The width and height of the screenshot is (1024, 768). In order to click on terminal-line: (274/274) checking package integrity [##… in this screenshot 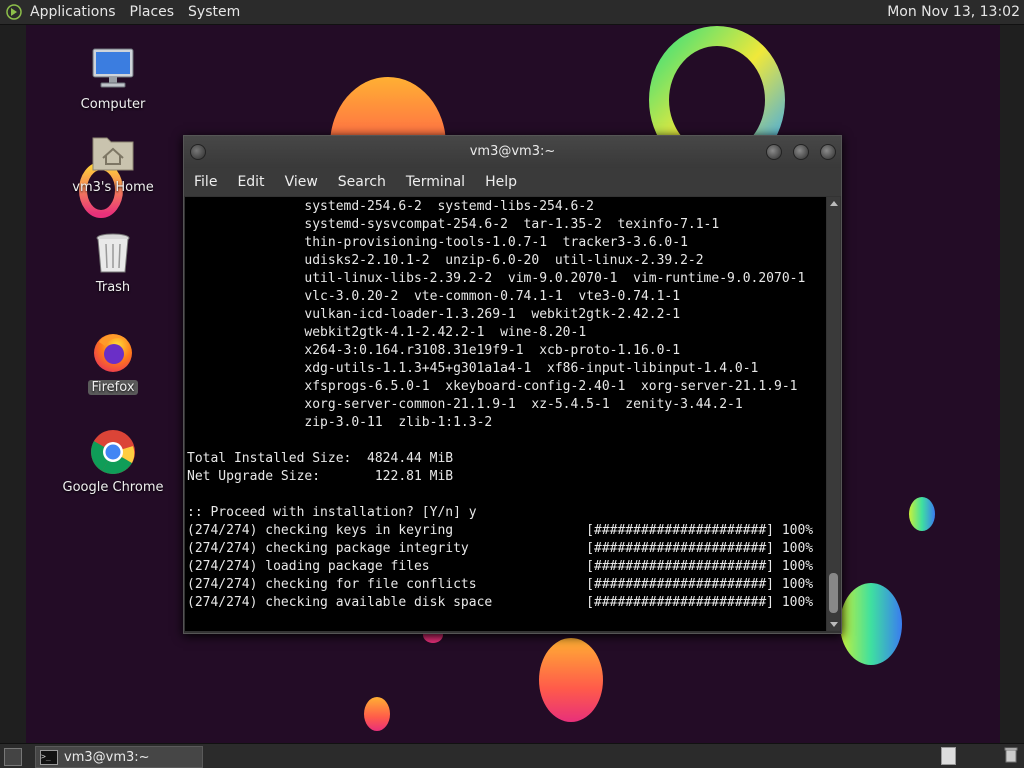, I will do `click(500, 548)`.